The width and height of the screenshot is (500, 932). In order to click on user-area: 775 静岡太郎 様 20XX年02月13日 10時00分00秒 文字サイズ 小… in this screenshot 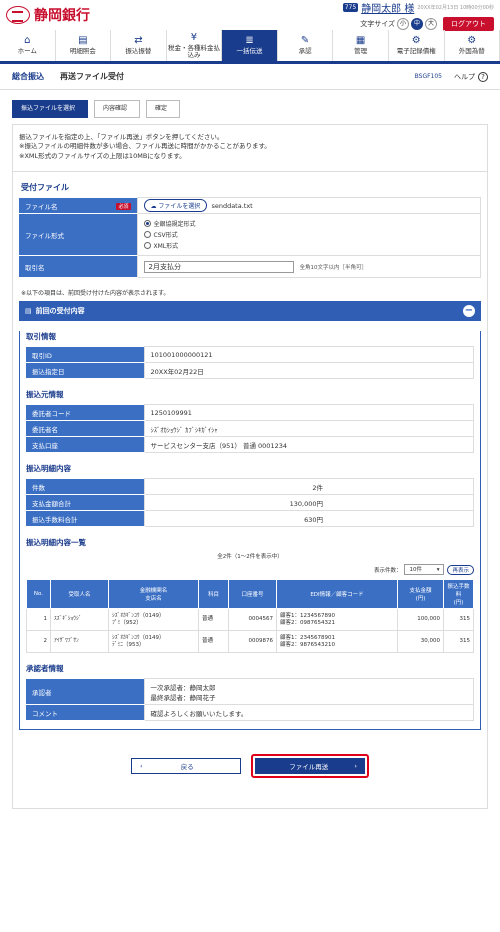, I will do `click(418, 15)`.